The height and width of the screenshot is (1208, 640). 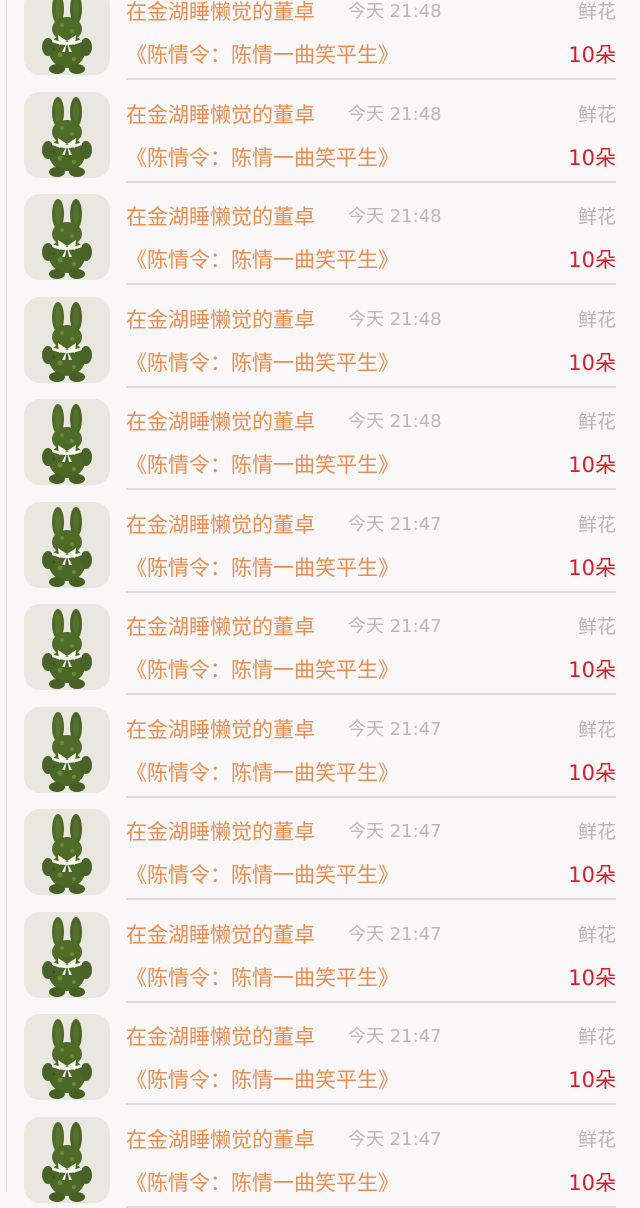 What do you see at coordinates (371, 1206) in the screenshot?
I see `row-divider` at bounding box center [371, 1206].